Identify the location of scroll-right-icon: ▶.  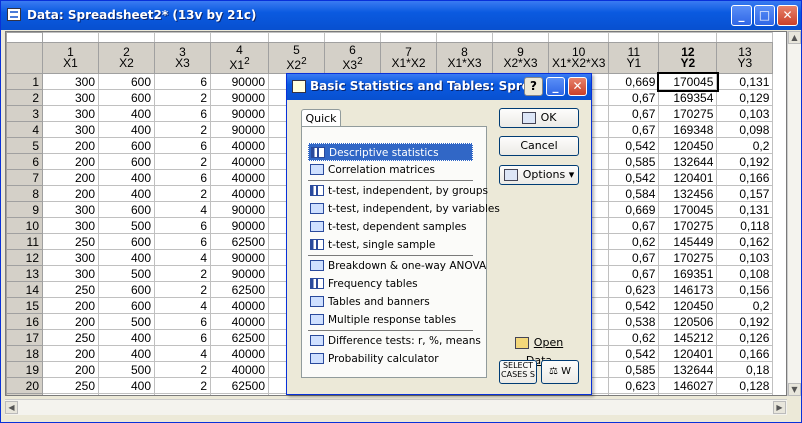
(779, 407).